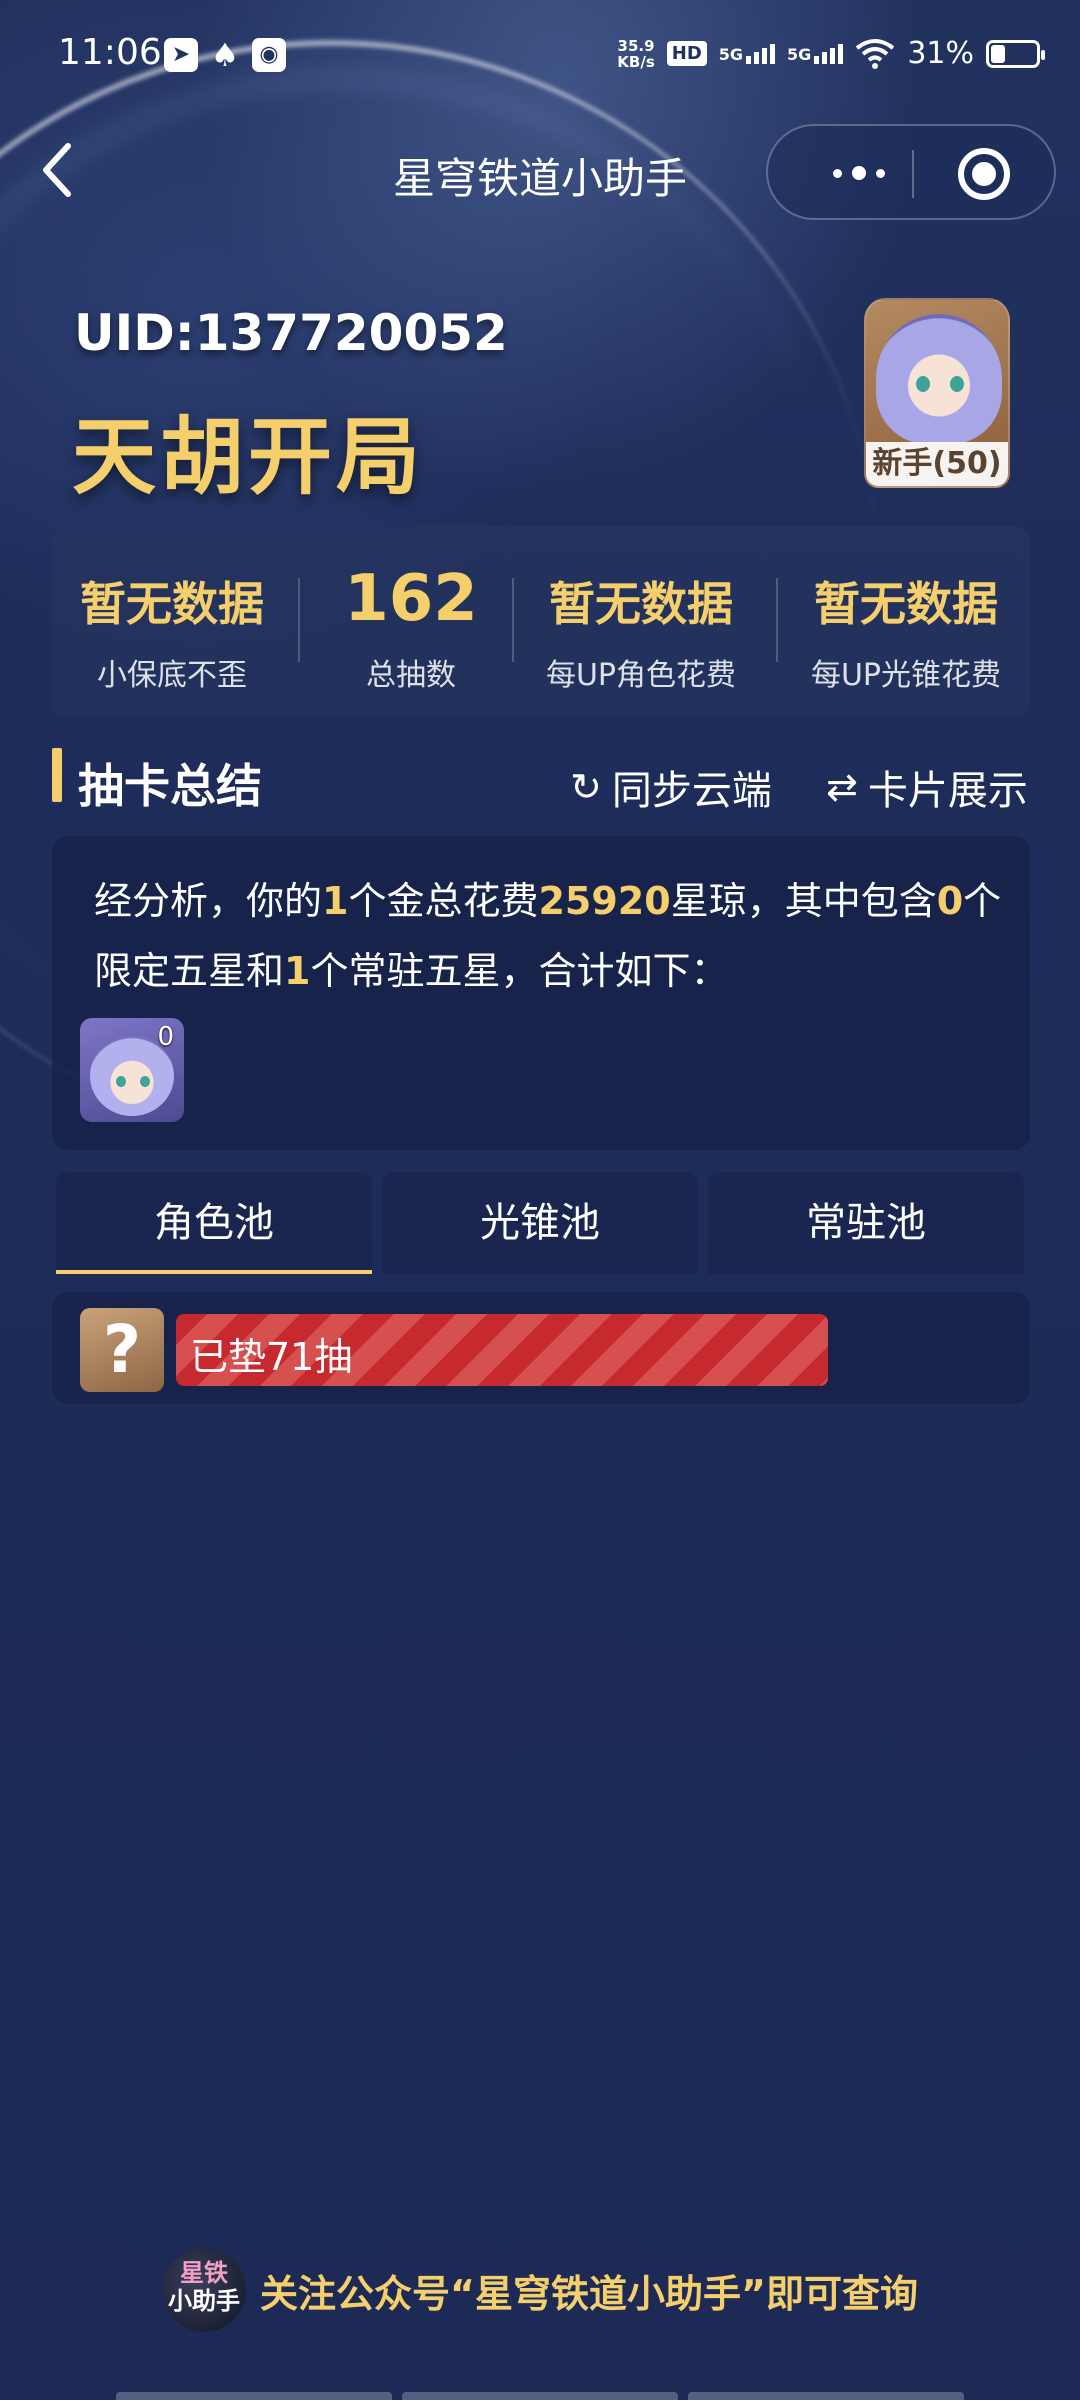 Image resolution: width=1080 pixels, height=2400 pixels. What do you see at coordinates (875, 53) in the screenshot?
I see `wifi-icon` at bounding box center [875, 53].